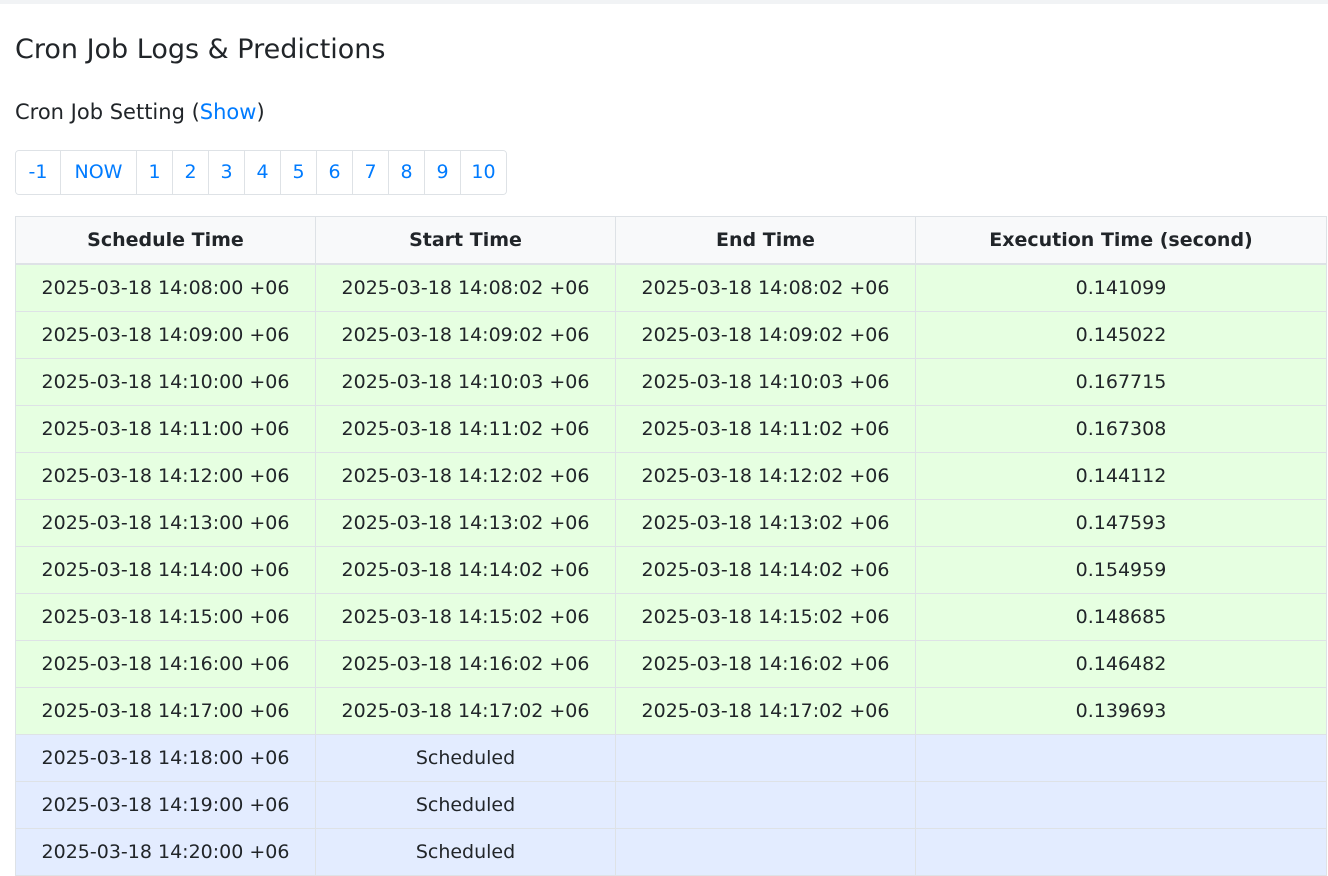 Image resolution: width=1328 pixels, height=876 pixels. Describe the element at coordinates (765, 287) in the screenshot. I see `end-time-cell: 2025-03-18 14:08:02 +06` at that location.